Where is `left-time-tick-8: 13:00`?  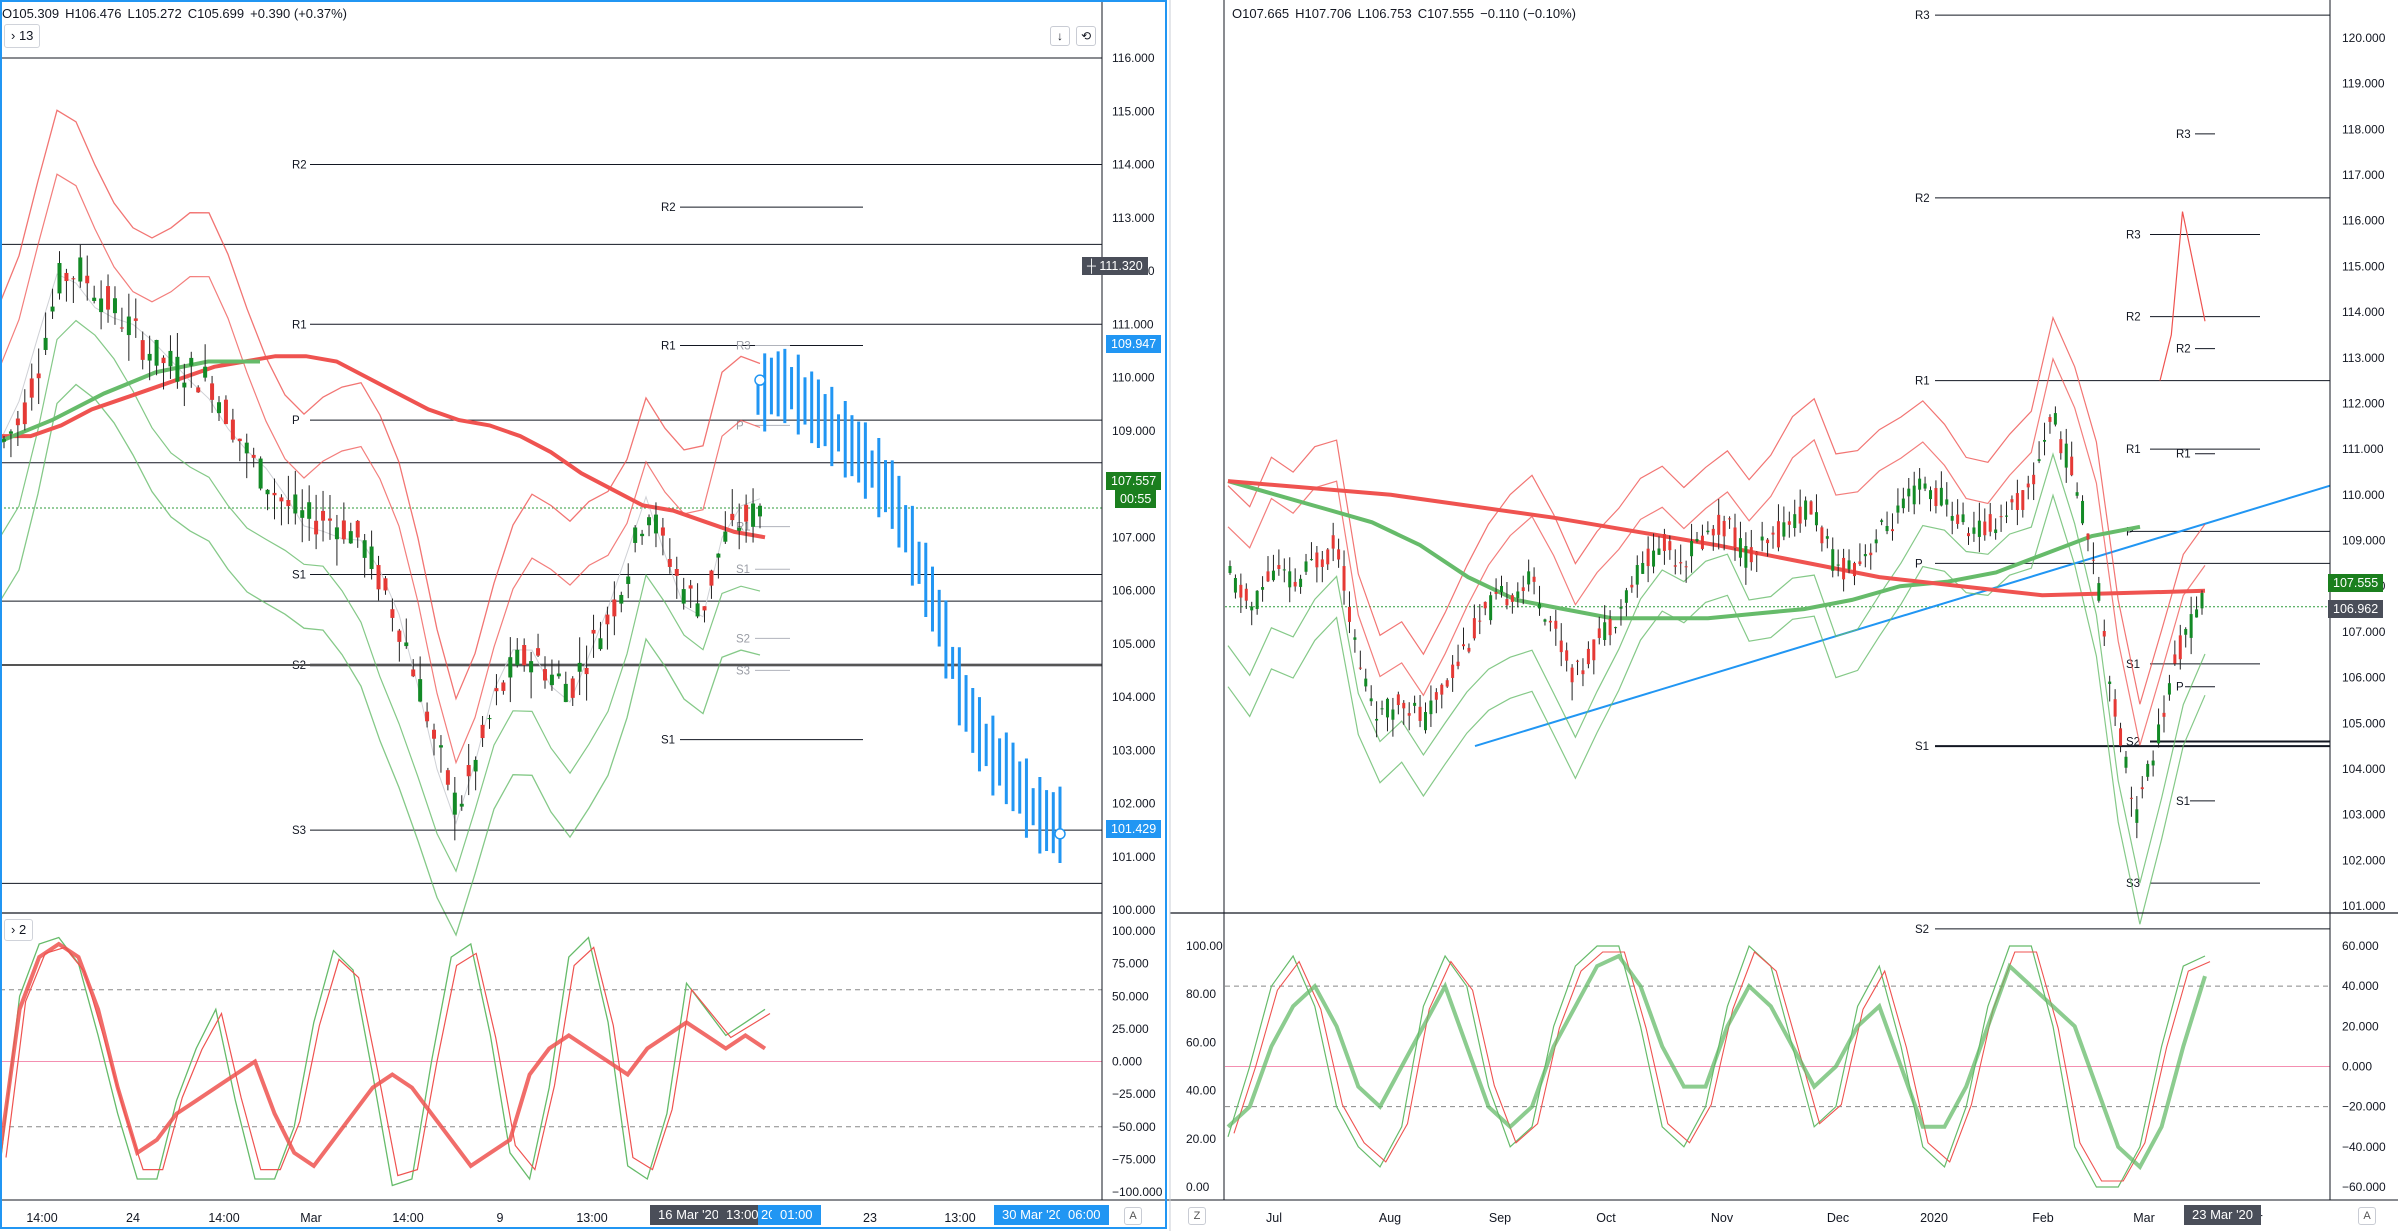
left-time-tick-8: 13:00 is located at coordinates (959, 1218).